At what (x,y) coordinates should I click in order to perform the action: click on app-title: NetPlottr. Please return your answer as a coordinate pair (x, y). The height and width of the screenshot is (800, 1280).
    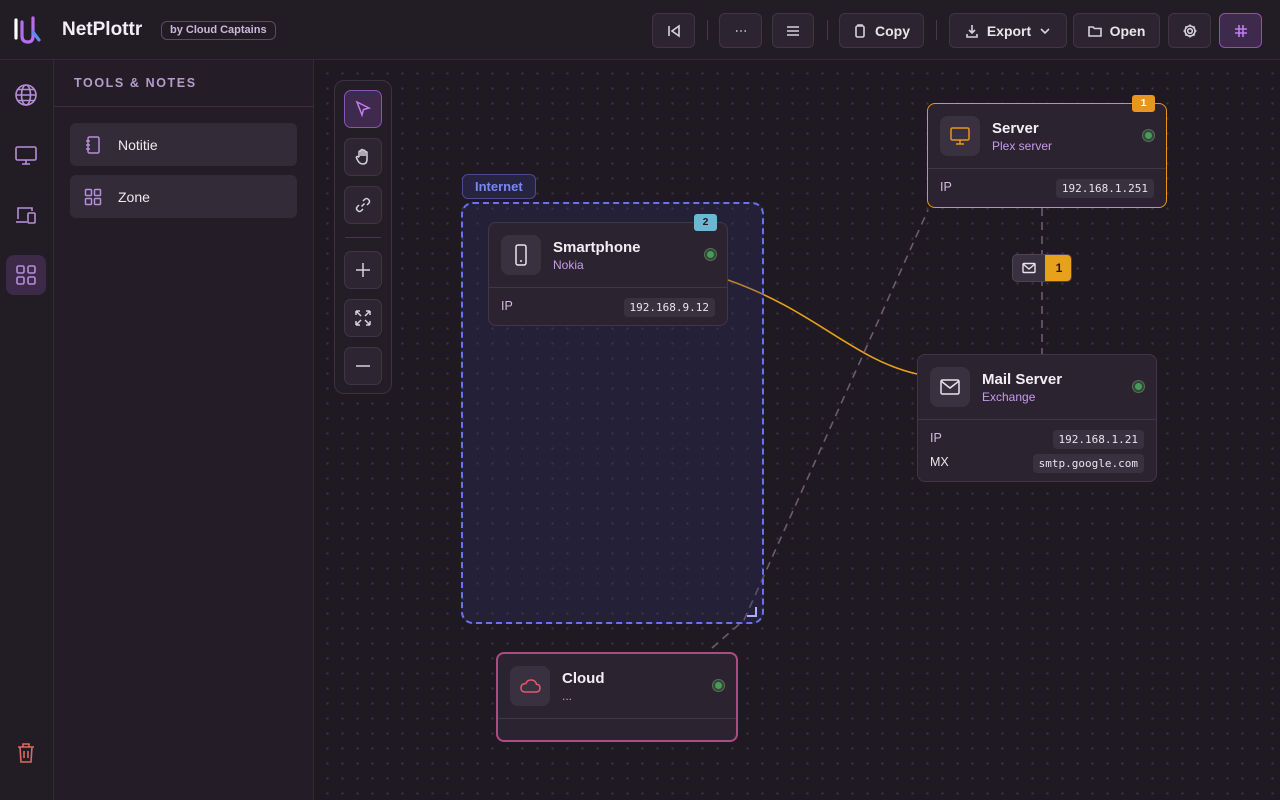
    Looking at the image, I should click on (102, 29).